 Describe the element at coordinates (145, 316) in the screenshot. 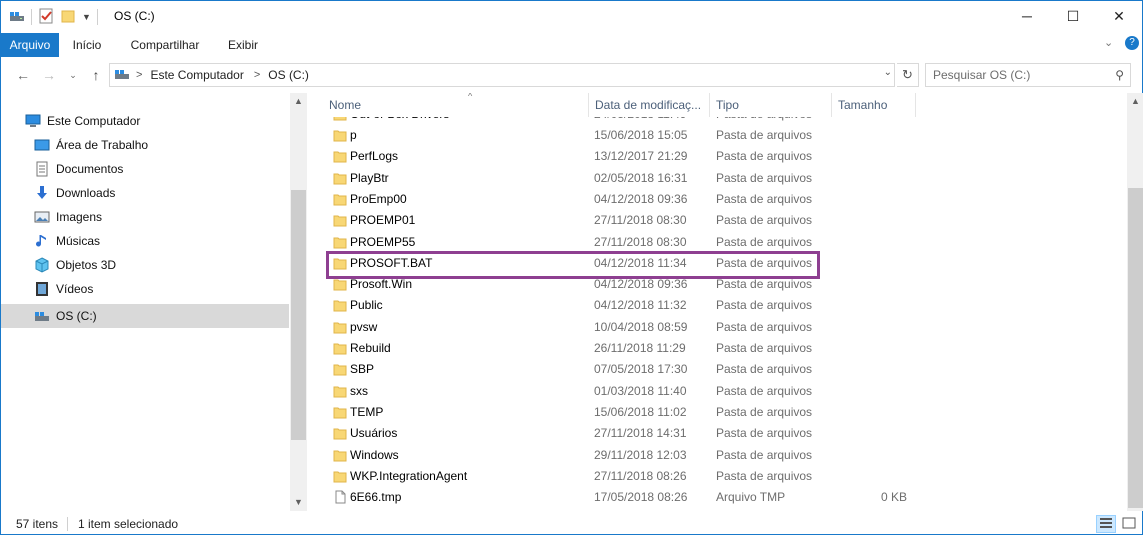

I see `nav-item-os-c: OS (C:)` at that location.